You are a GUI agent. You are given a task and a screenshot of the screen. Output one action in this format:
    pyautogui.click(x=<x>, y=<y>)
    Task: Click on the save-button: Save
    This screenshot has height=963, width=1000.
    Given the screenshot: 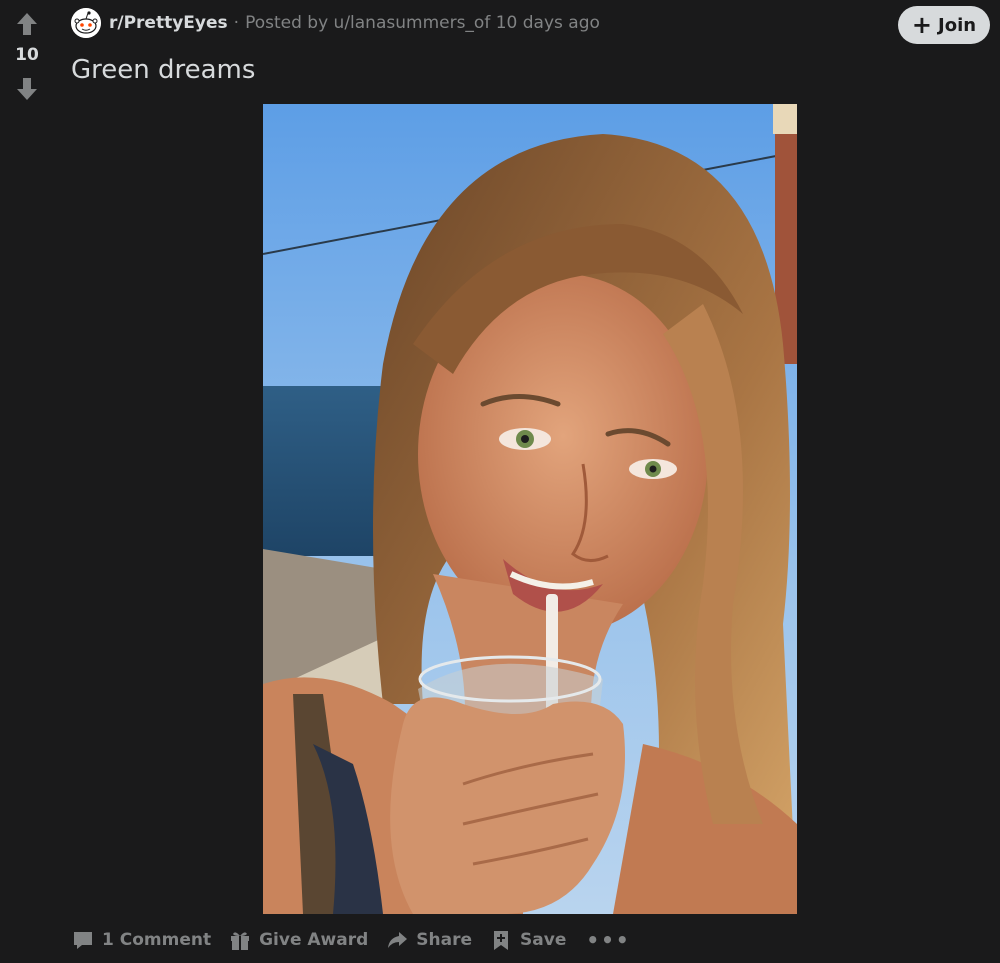 What is the action you would take?
    pyautogui.click(x=528, y=940)
    